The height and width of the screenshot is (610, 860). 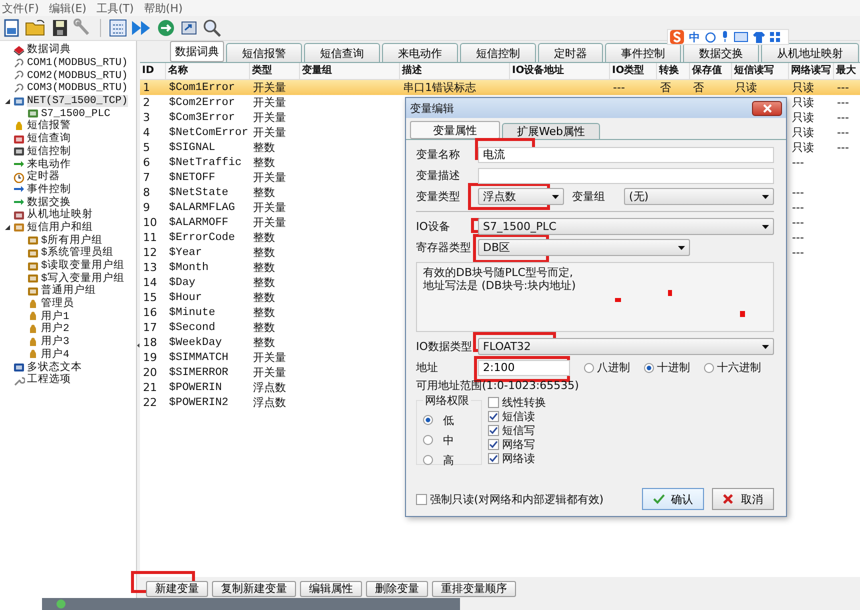 I want to click on action-button: 新建变量, so click(x=177, y=589).